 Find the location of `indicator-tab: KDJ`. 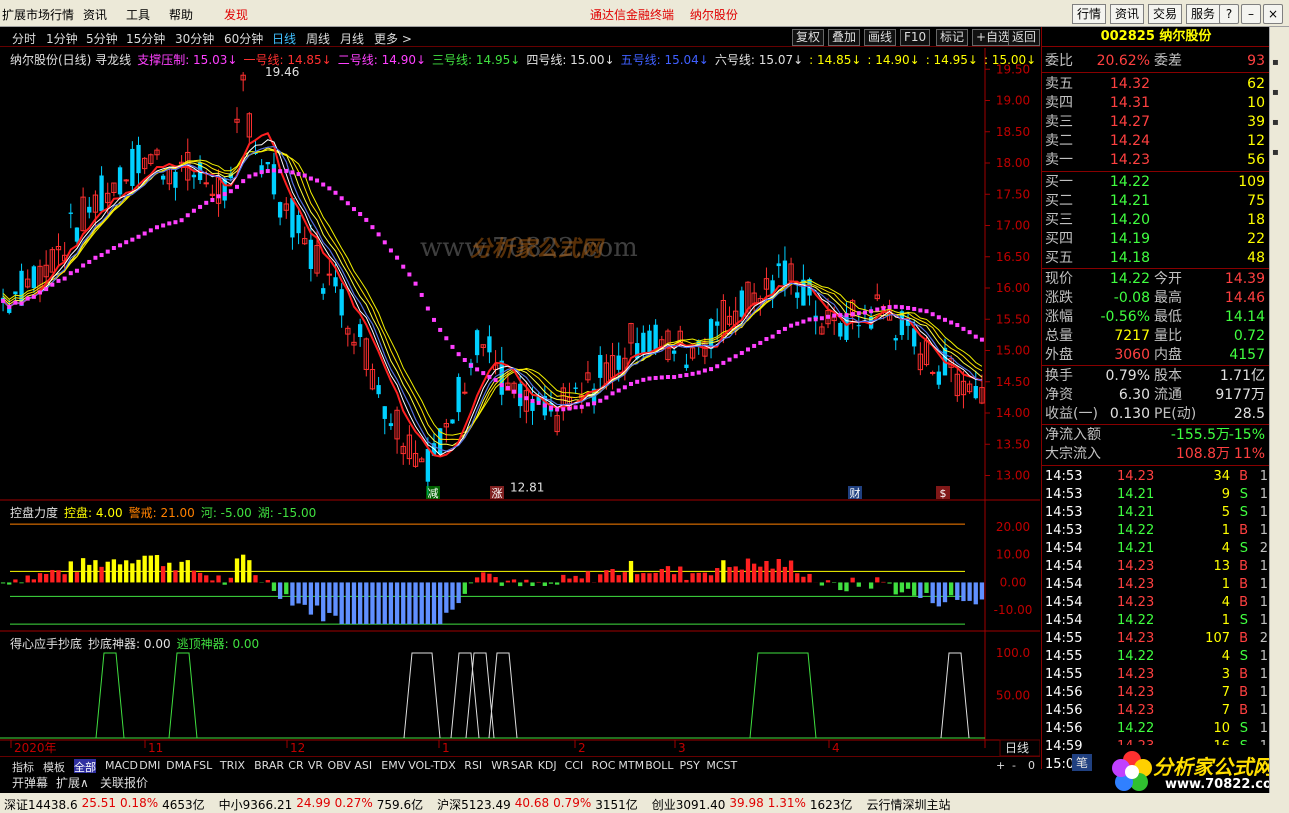

indicator-tab: KDJ is located at coordinates (547, 765).